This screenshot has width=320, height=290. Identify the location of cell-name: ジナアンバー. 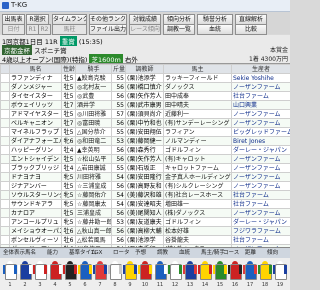
(35, 186).